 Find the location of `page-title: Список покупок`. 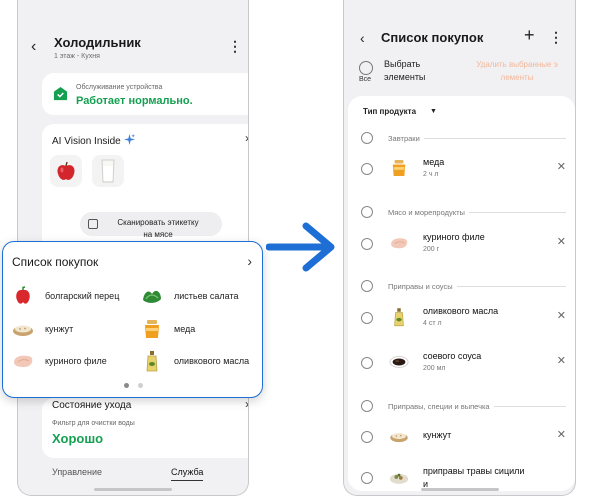

page-title: Список покупок is located at coordinates (432, 37).